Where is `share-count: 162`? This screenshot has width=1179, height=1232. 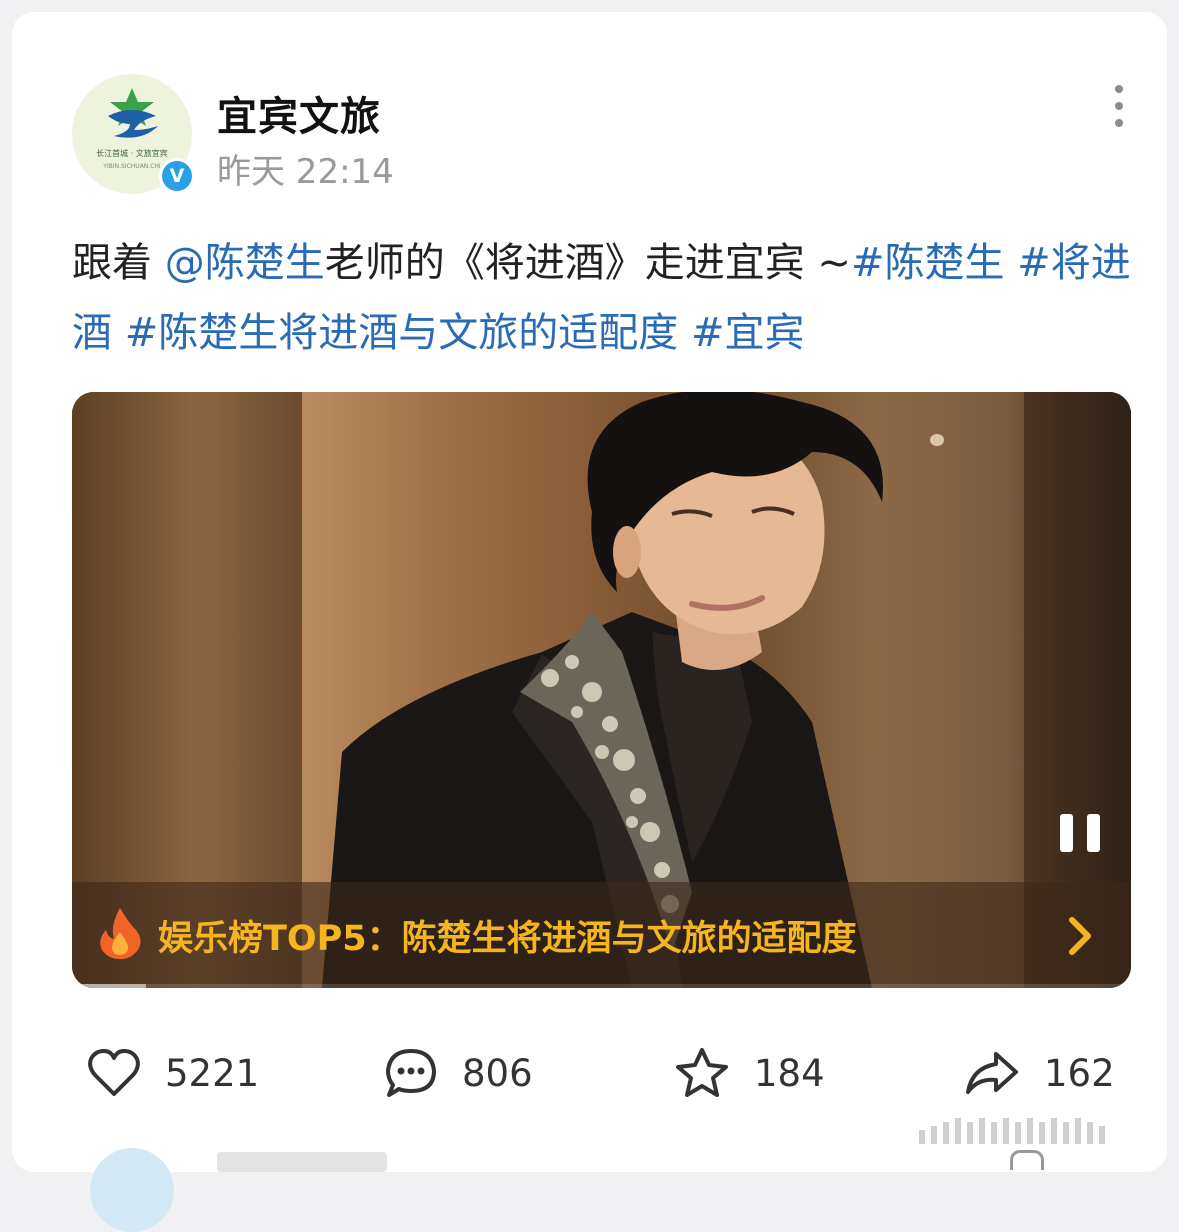 share-count: 162 is located at coordinates (1079, 1073).